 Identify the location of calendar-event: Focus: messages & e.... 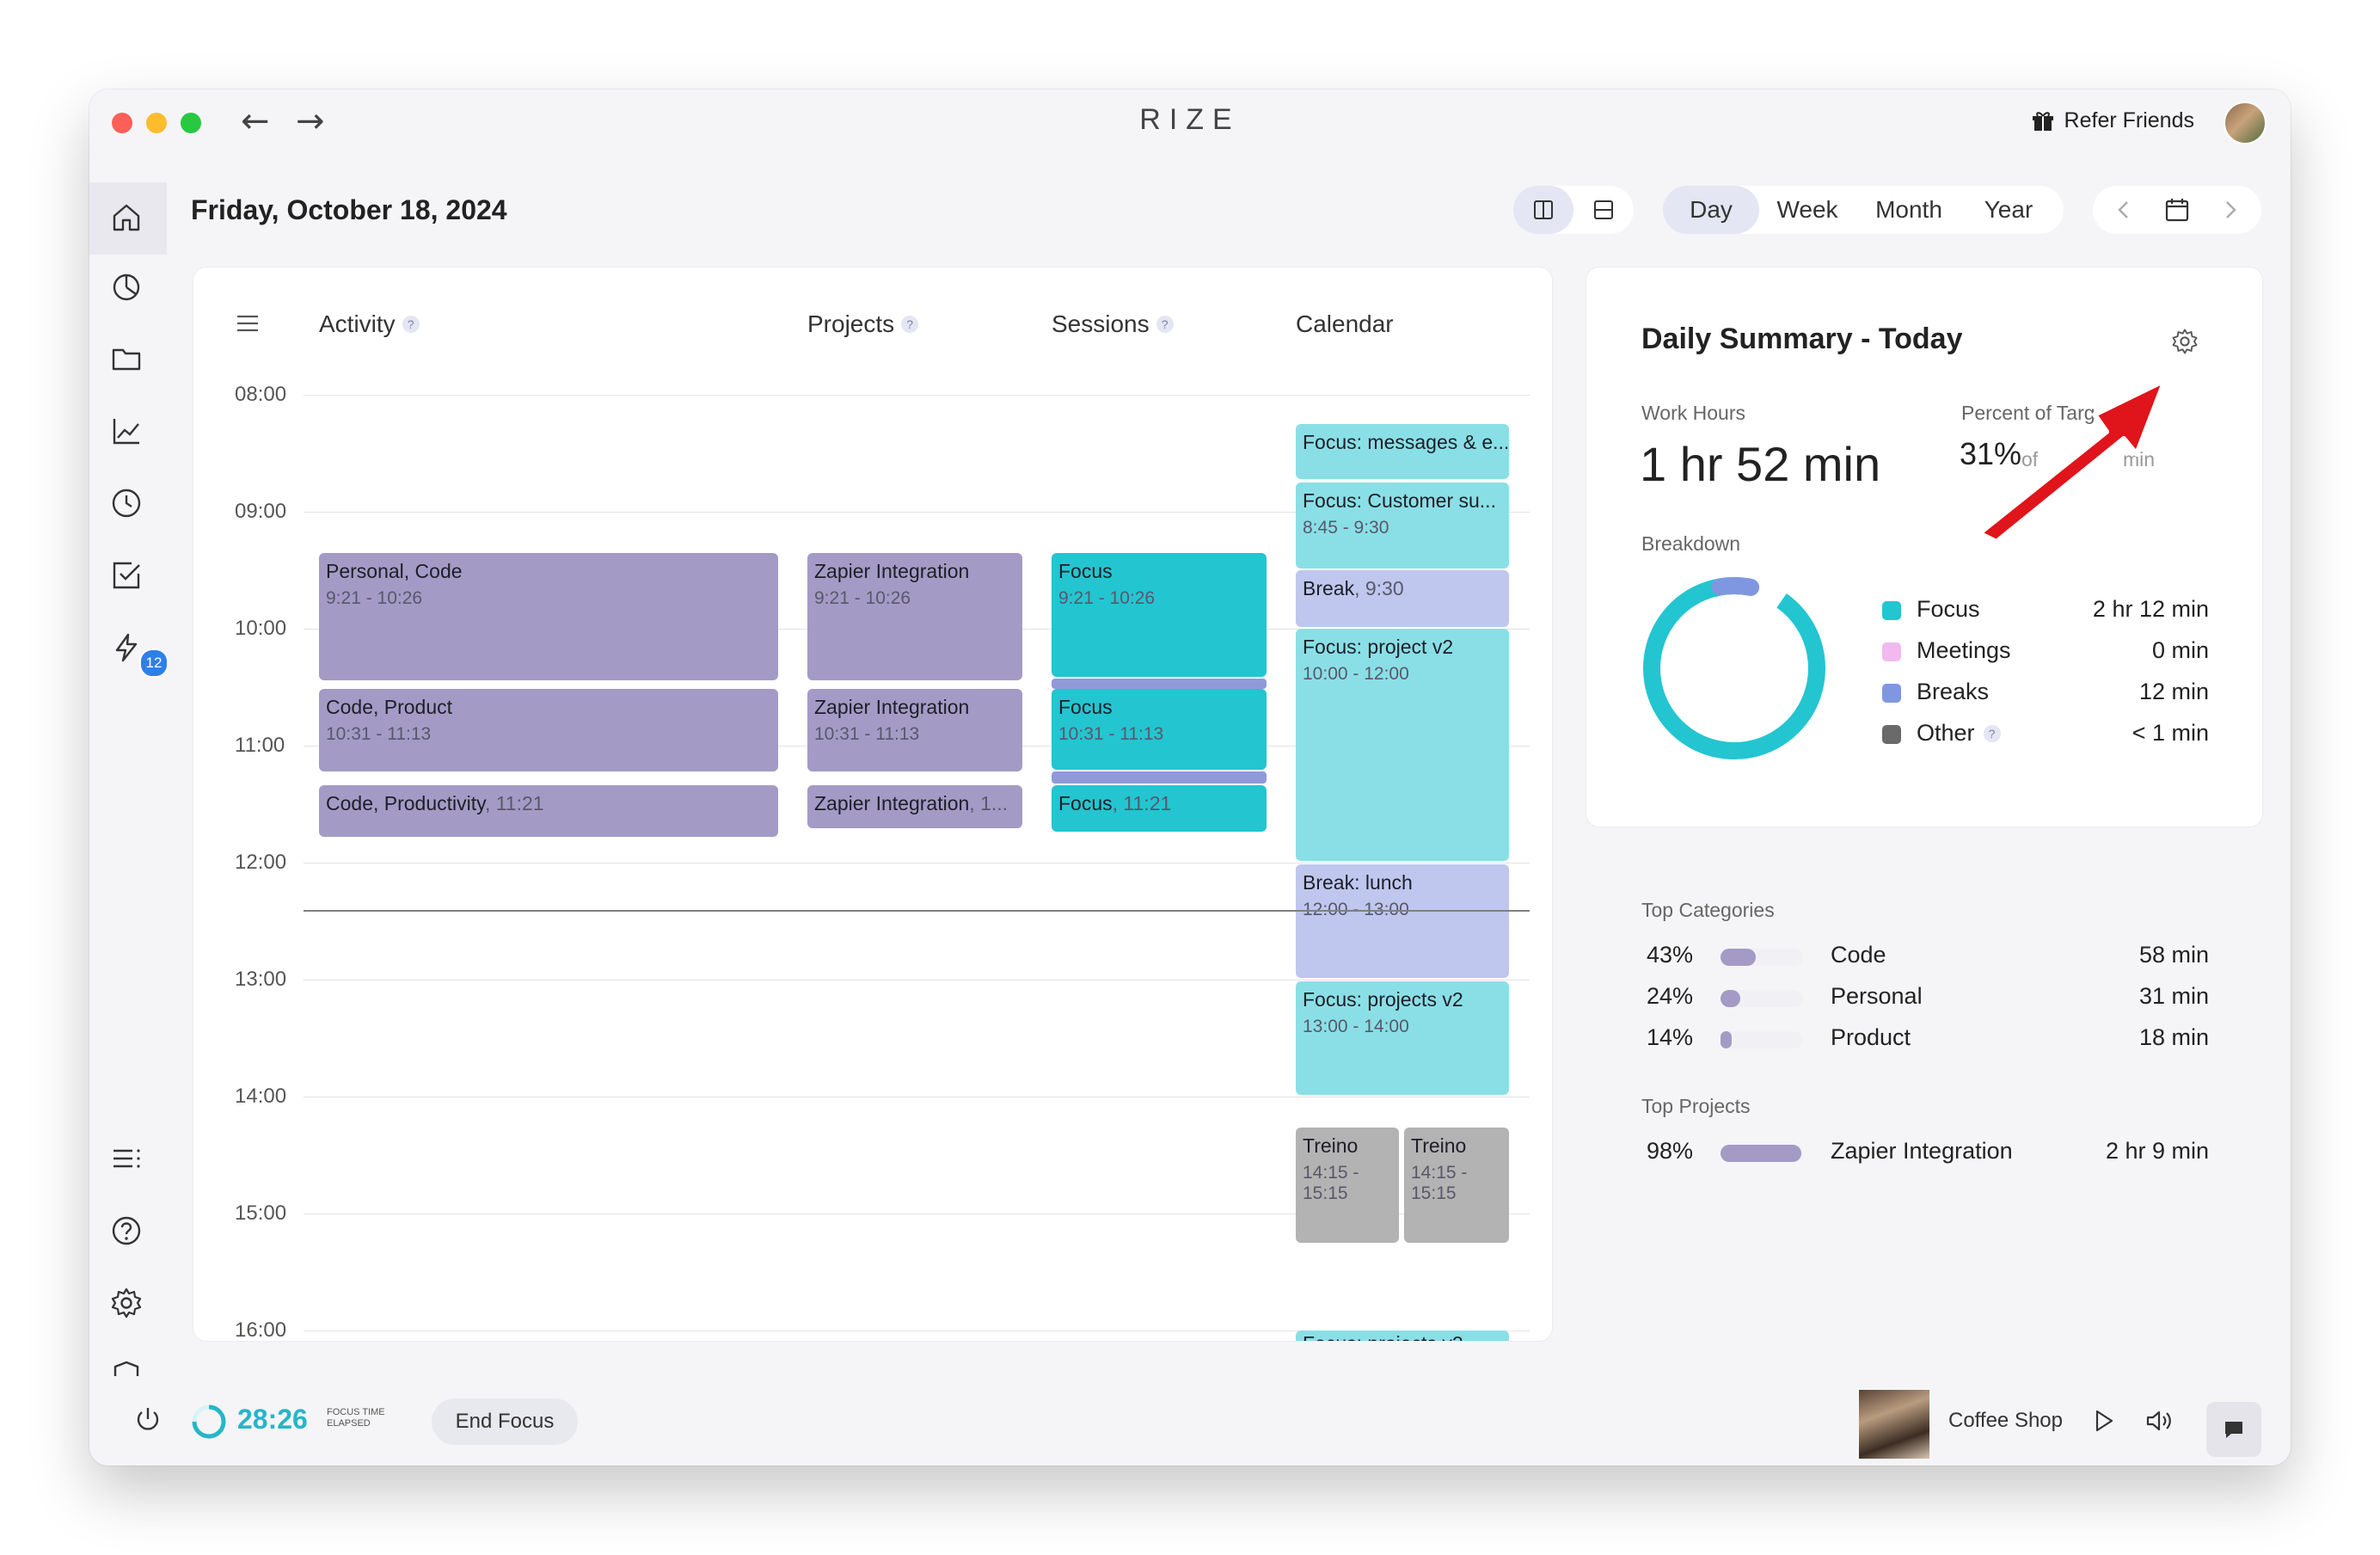
(1403, 452).